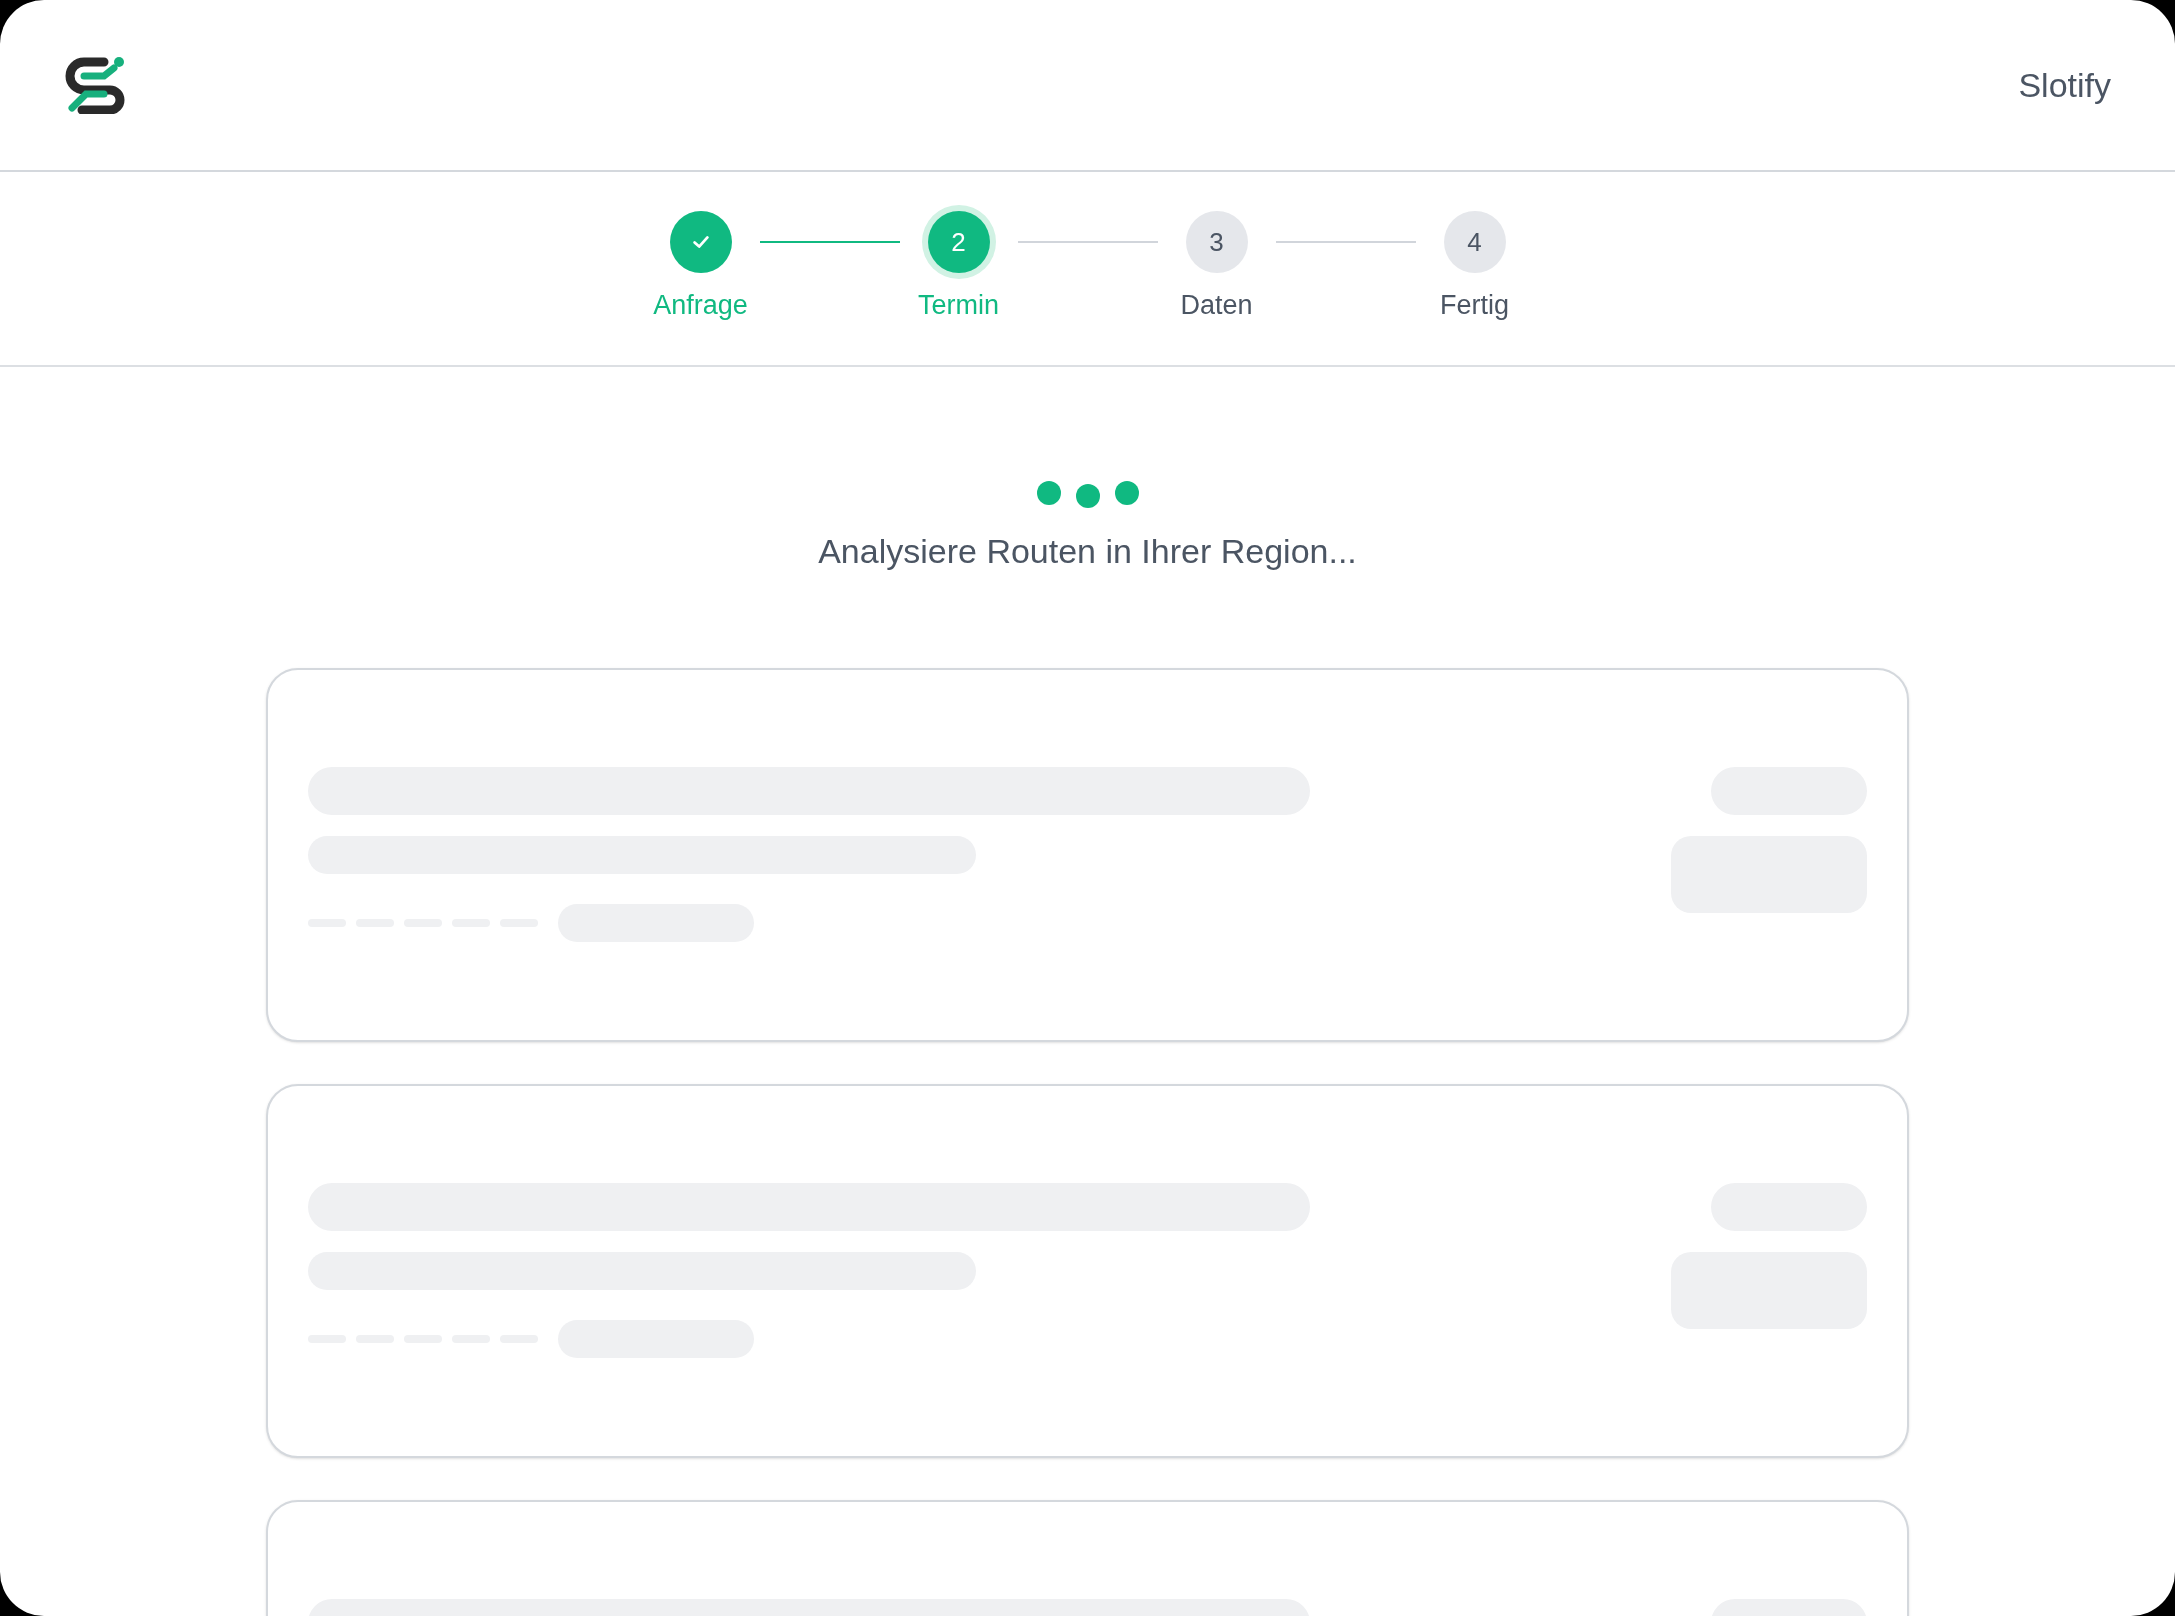 The height and width of the screenshot is (1616, 2175). What do you see at coordinates (1087, 494) in the screenshot?
I see `loading-dots-icon` at bounding box center [1087, 494].